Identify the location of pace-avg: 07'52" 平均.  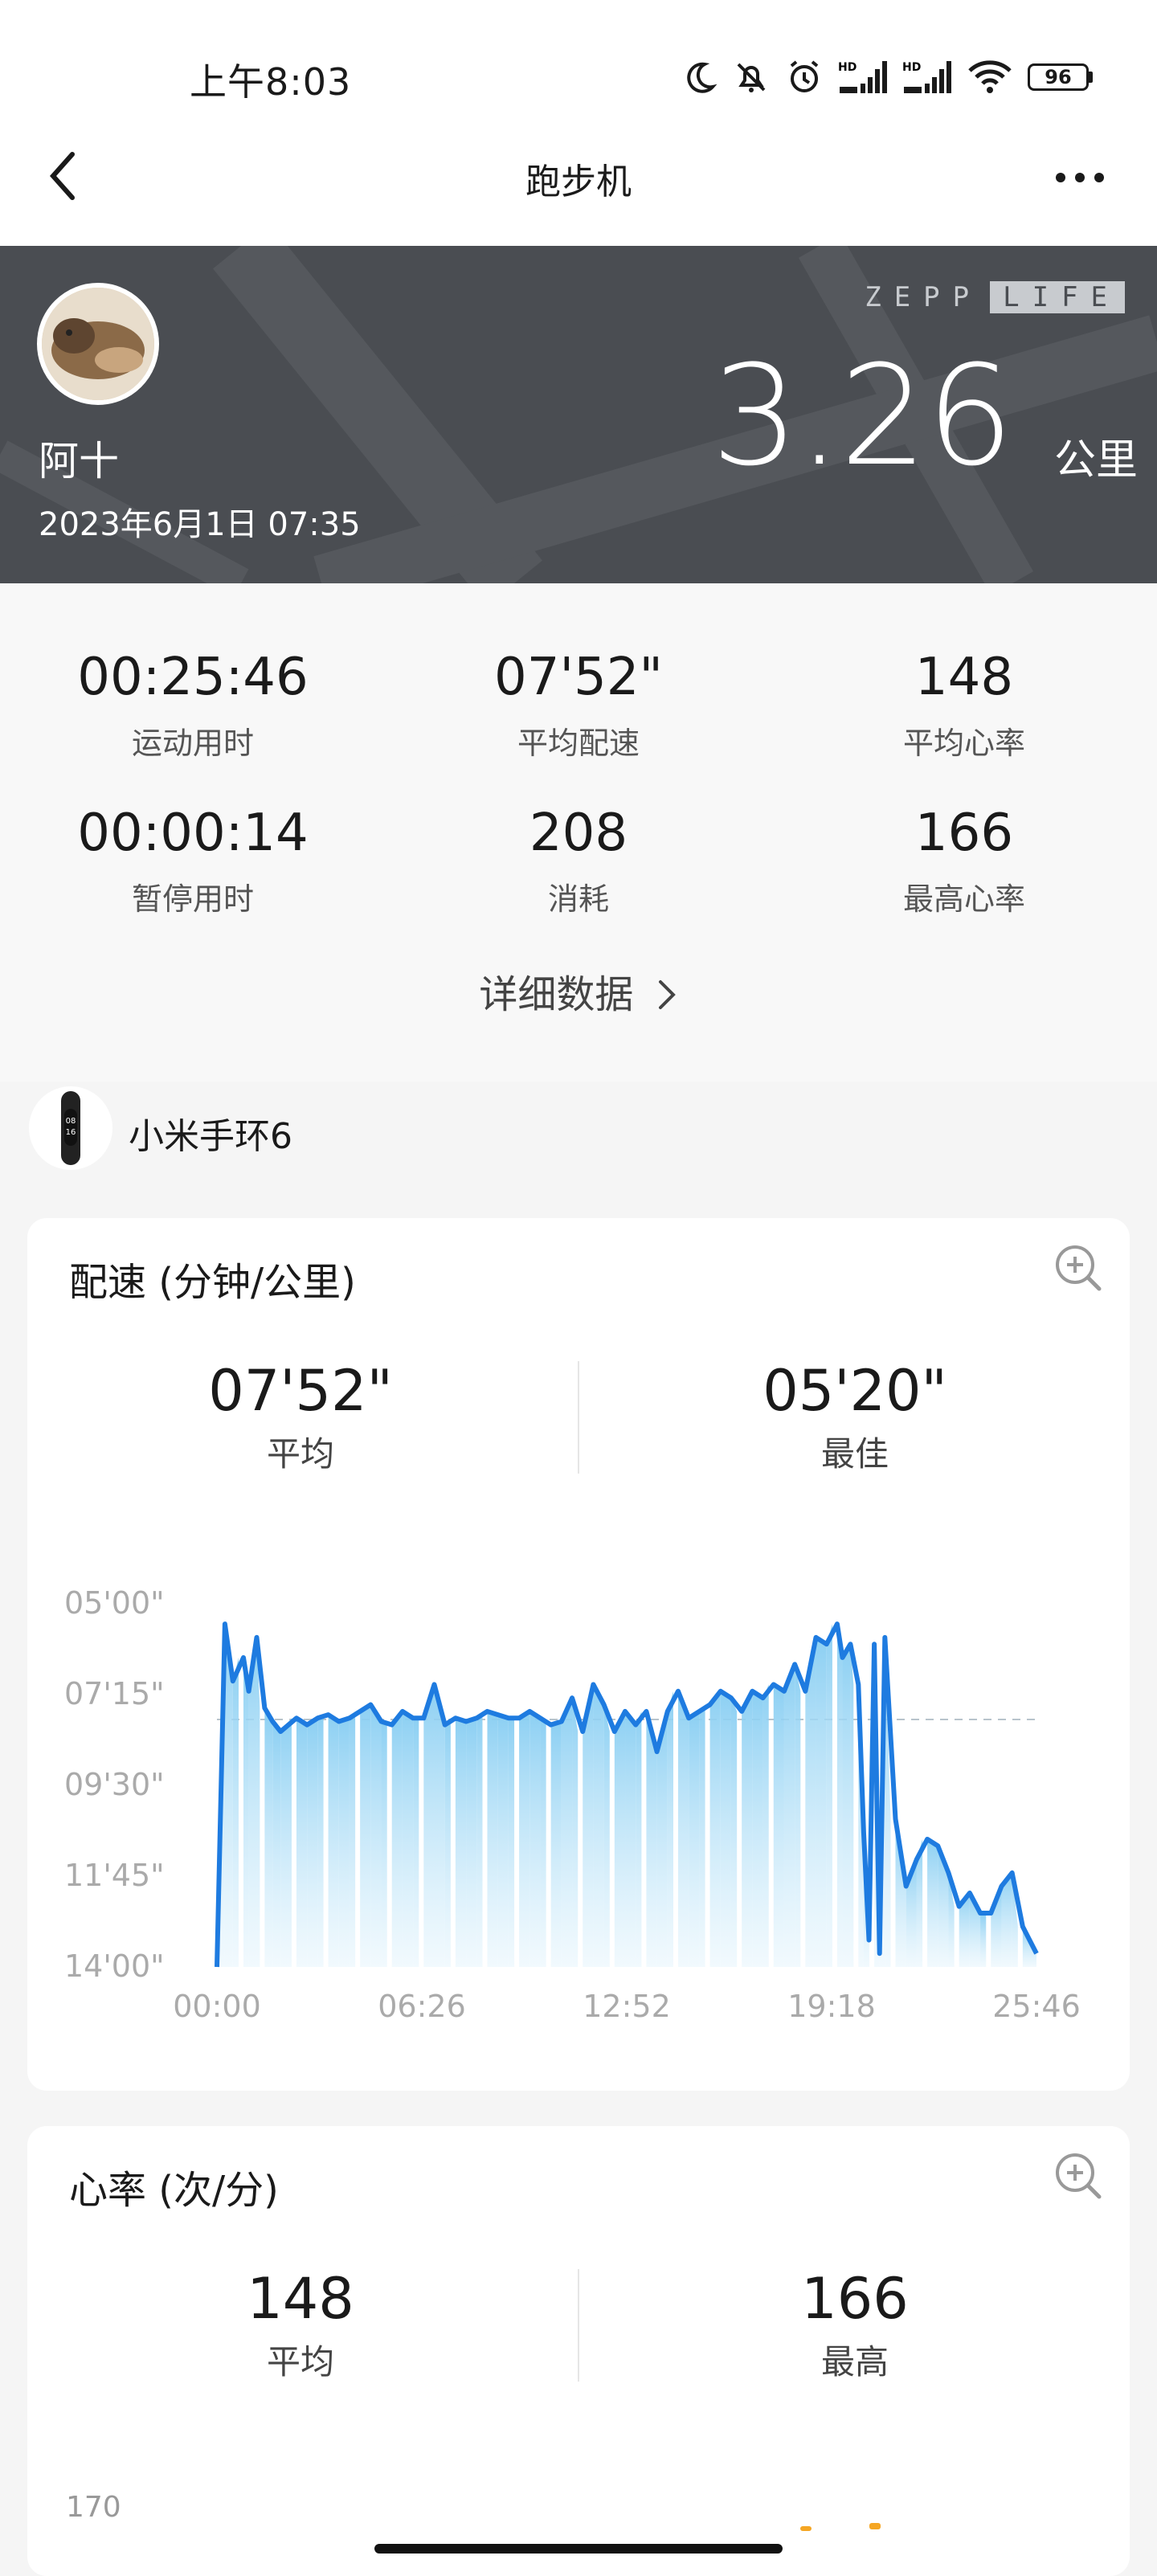
(300, 1417).